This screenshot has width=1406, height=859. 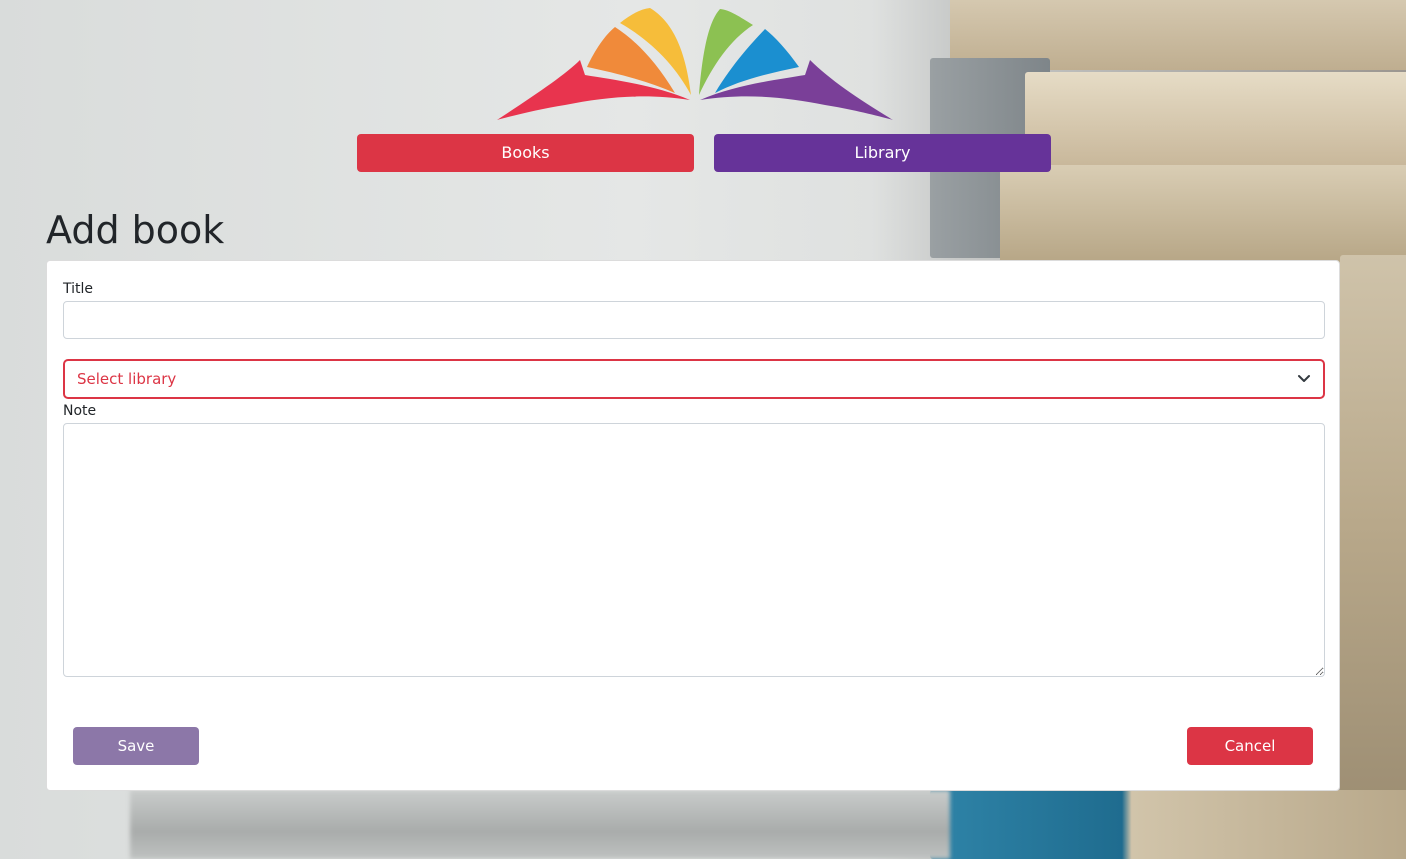 What do you see at coordinates (78, 289) in the screenshot?
I see `title-label: Title` at bounding box center [78, 289].